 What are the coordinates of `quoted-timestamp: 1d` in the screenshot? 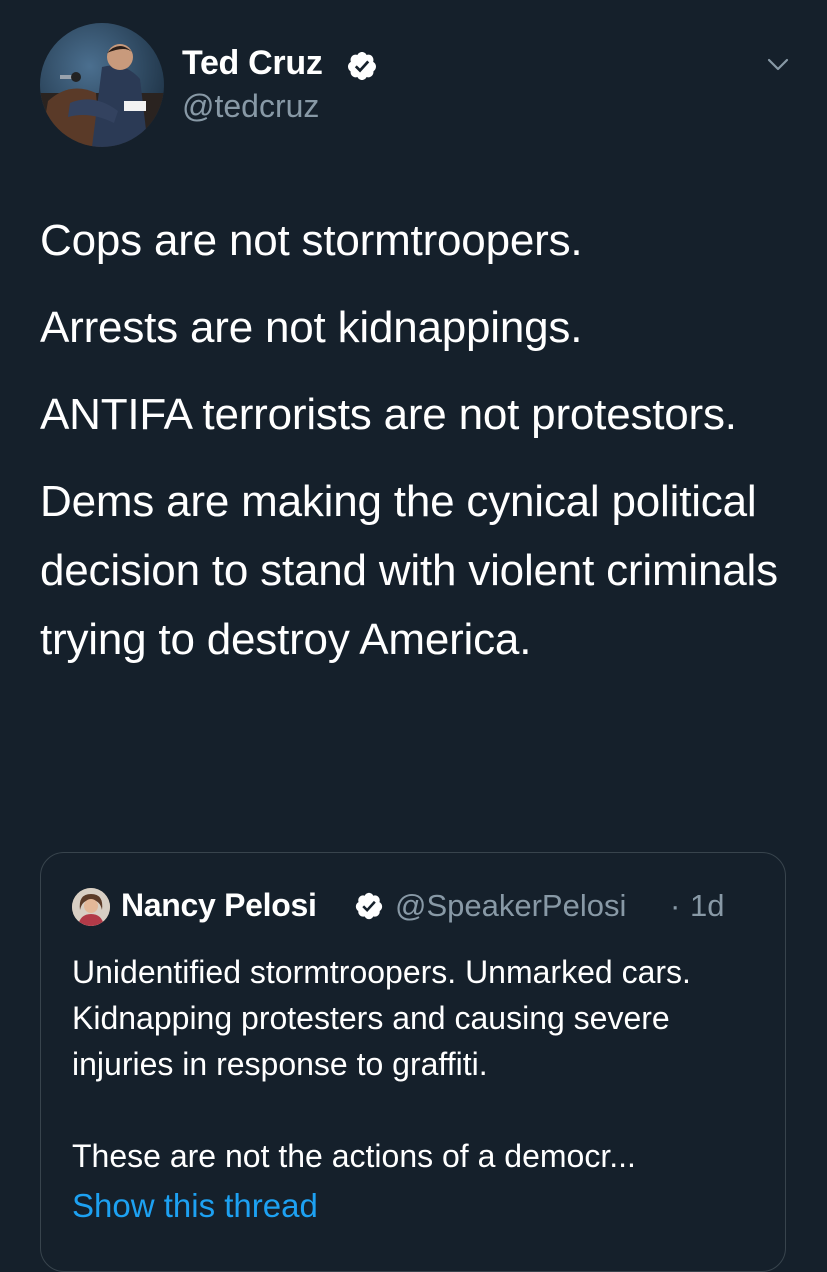 It's located at (707, 906).